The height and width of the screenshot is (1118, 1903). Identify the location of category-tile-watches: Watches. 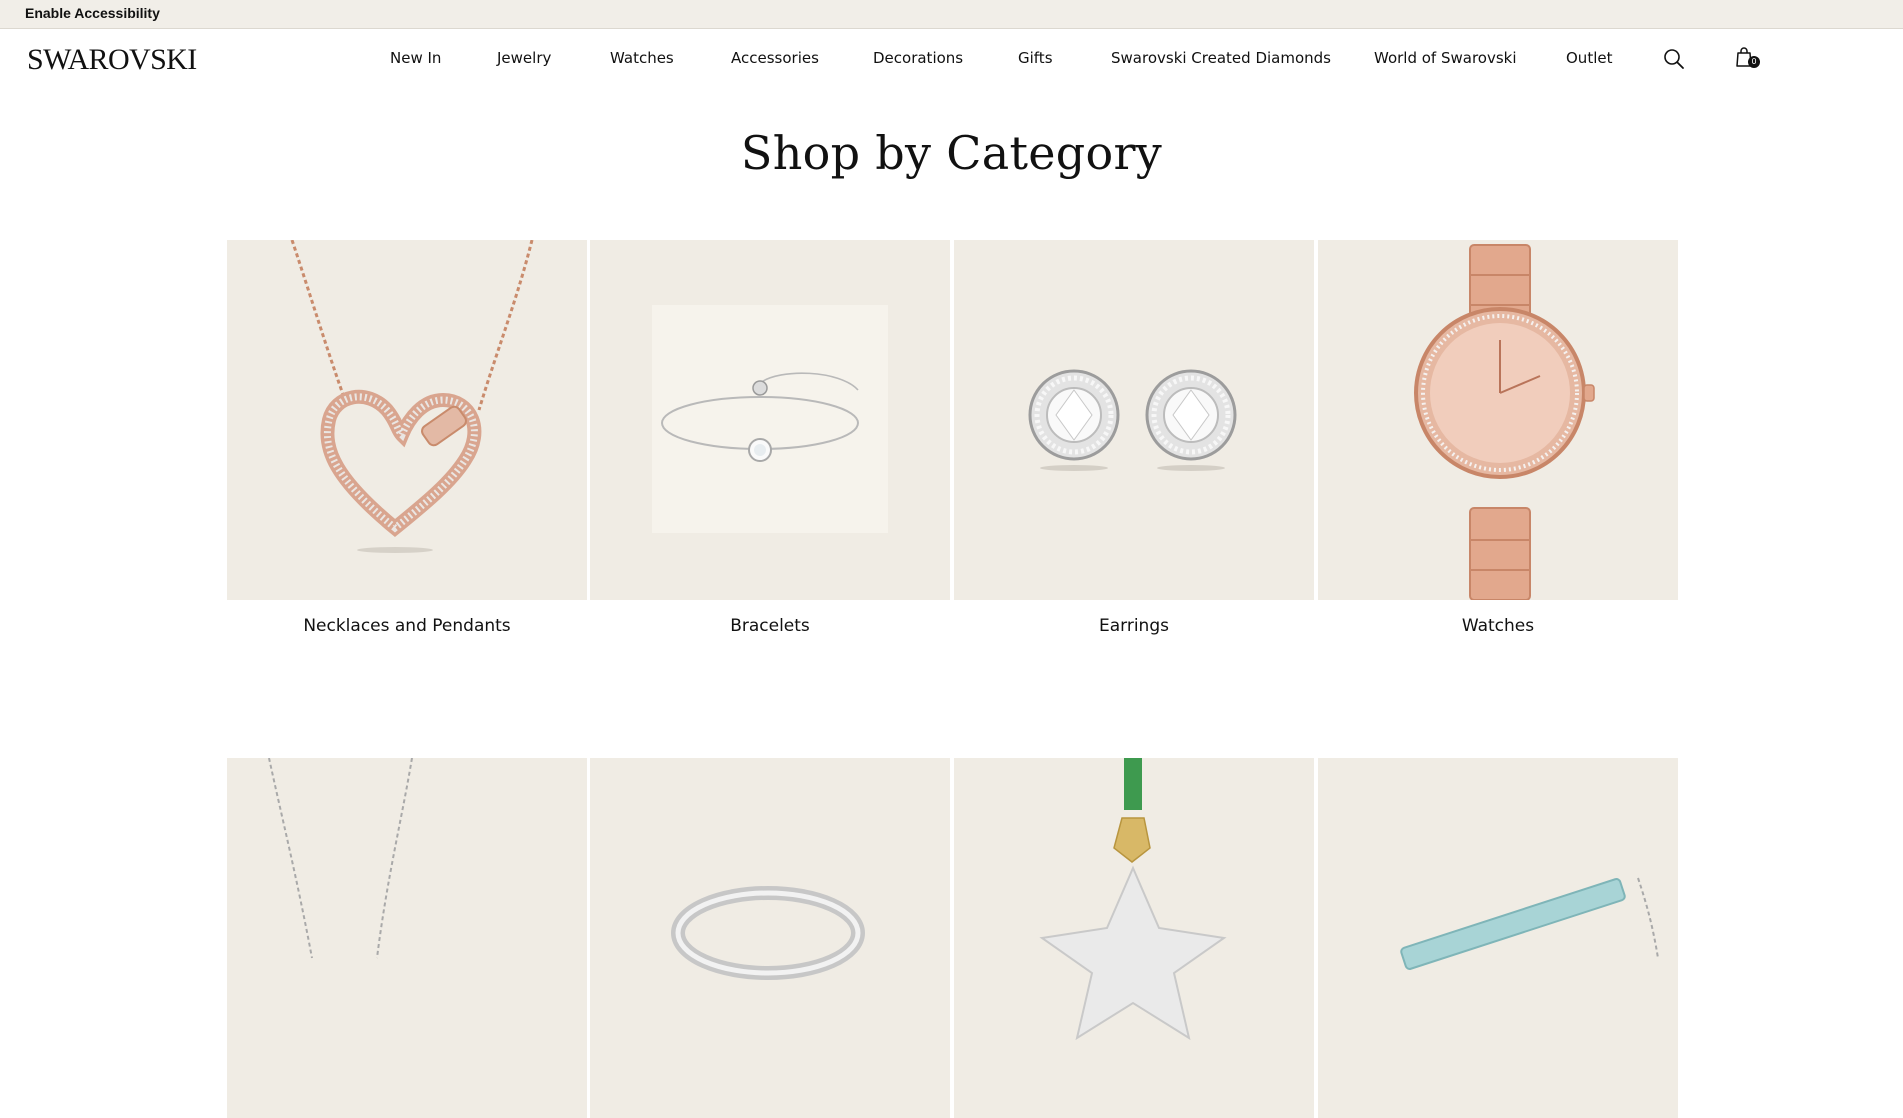
(1498, 438).